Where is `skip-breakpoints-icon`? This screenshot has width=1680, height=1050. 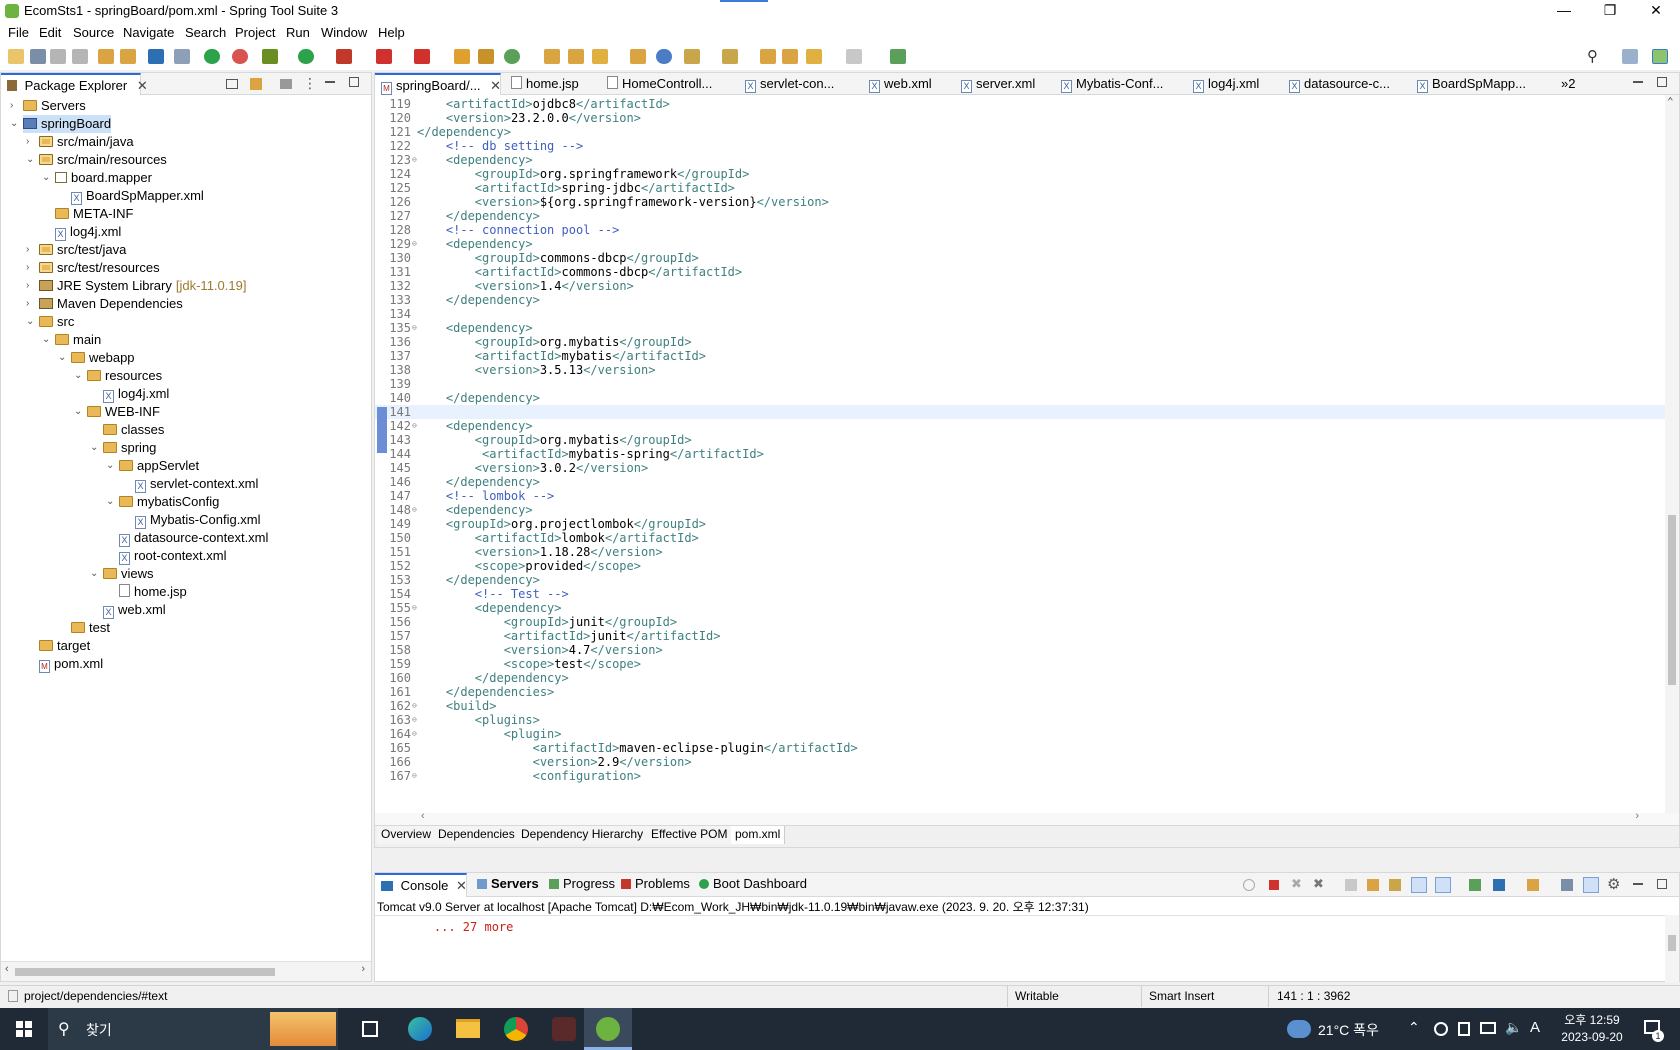
skip-breakpoints-icon is located at coordinates (182, 56).